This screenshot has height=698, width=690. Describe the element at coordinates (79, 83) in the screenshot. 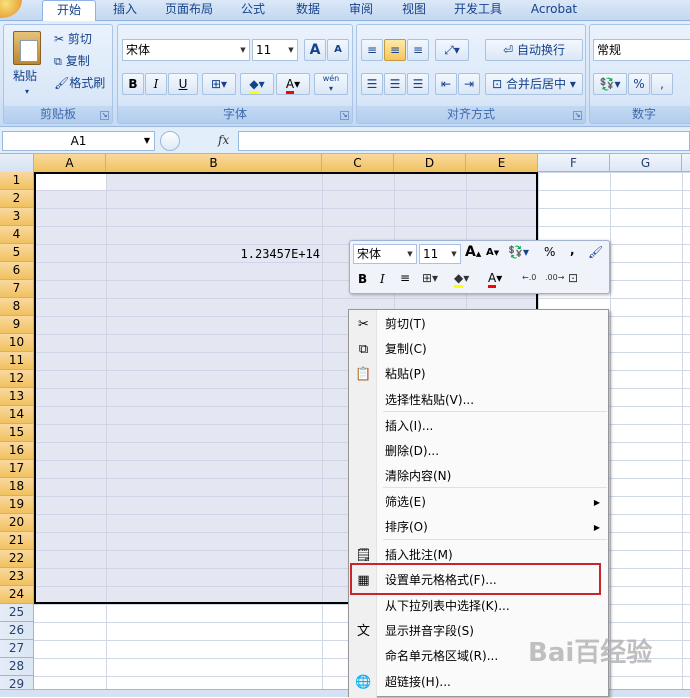

I see `format-painter-button: 🖌格式刷` at that location.